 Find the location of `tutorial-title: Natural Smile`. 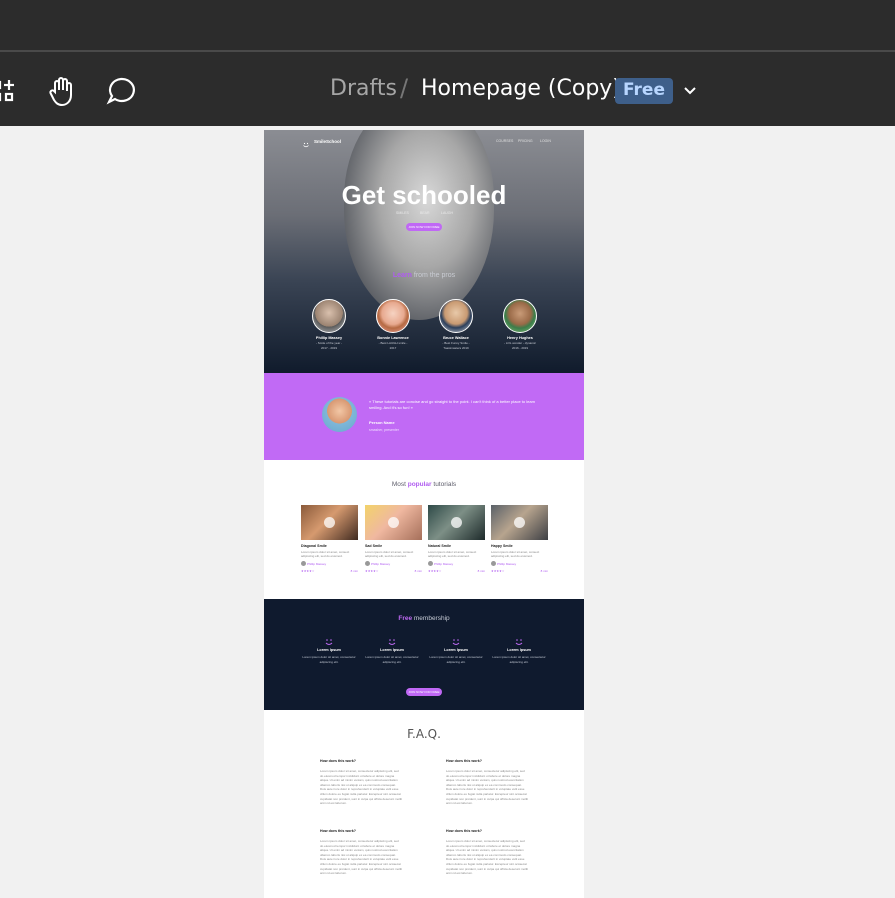

tutorial-title: Natural Smile is located at coordinates (439, 546).